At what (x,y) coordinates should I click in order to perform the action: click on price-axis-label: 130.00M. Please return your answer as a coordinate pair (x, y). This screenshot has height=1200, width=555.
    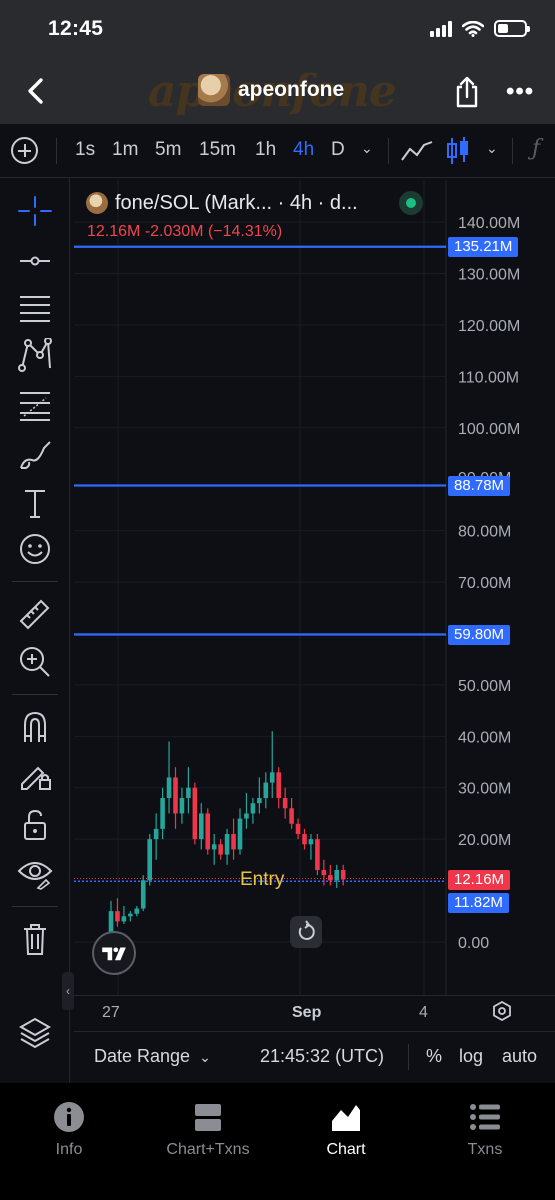
    Looking at the image, I should click on (489, 275).